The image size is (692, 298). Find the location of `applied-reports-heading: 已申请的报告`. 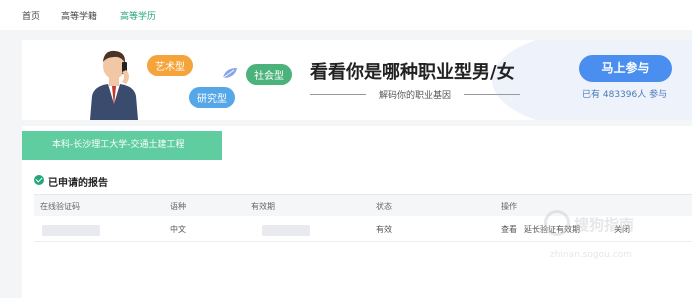

applied-reports-heading: 已申请的报告 is located at coordinates (71, 181).